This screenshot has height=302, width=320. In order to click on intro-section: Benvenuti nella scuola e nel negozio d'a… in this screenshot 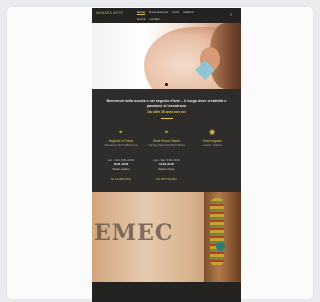, I will do `click(166, 104)`.